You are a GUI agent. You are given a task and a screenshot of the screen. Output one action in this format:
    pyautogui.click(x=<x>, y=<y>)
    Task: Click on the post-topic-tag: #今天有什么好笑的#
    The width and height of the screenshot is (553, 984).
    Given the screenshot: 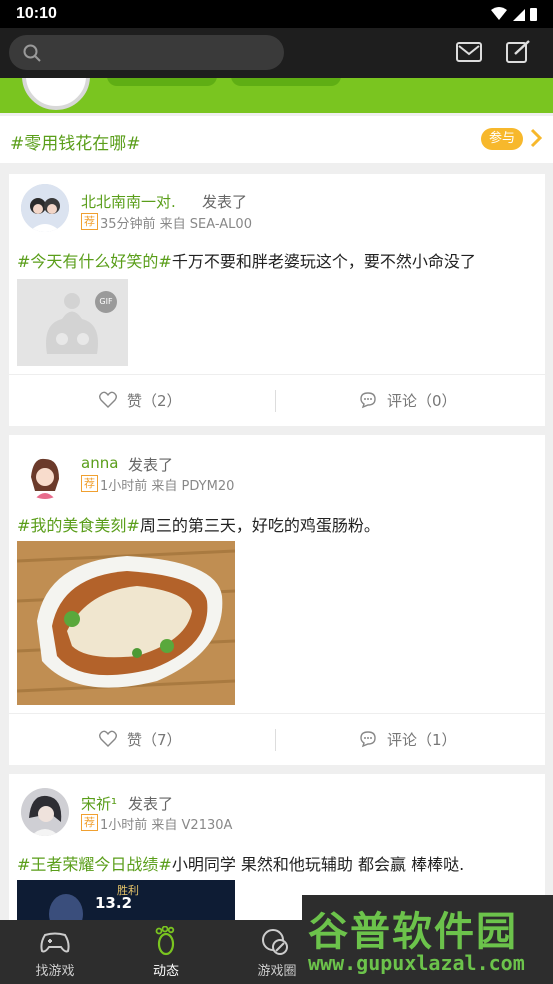 What is the action you would take?
    pyautogui.click(x=94, y=261)
    